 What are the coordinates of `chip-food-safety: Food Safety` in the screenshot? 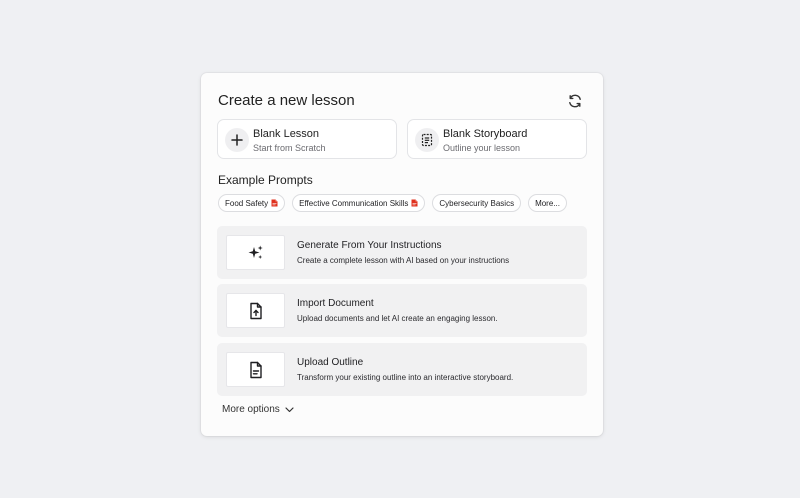 It's located at (252, 203).